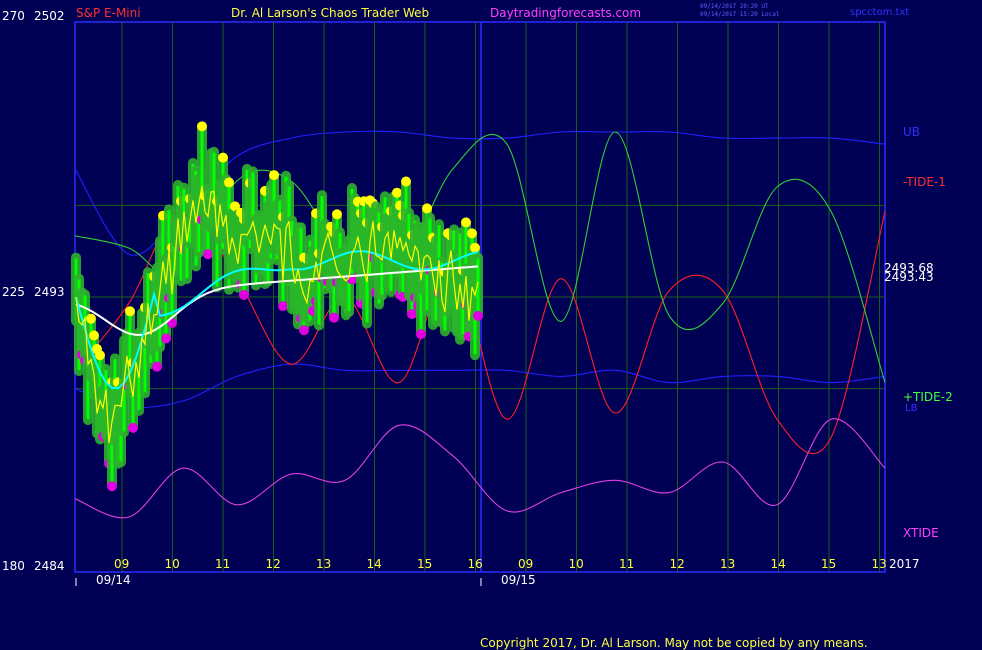  What do you see at coordinates (518, 580) in the screenshot?
I see `x-date-2: 09/15` at bounding box center [518, 580].